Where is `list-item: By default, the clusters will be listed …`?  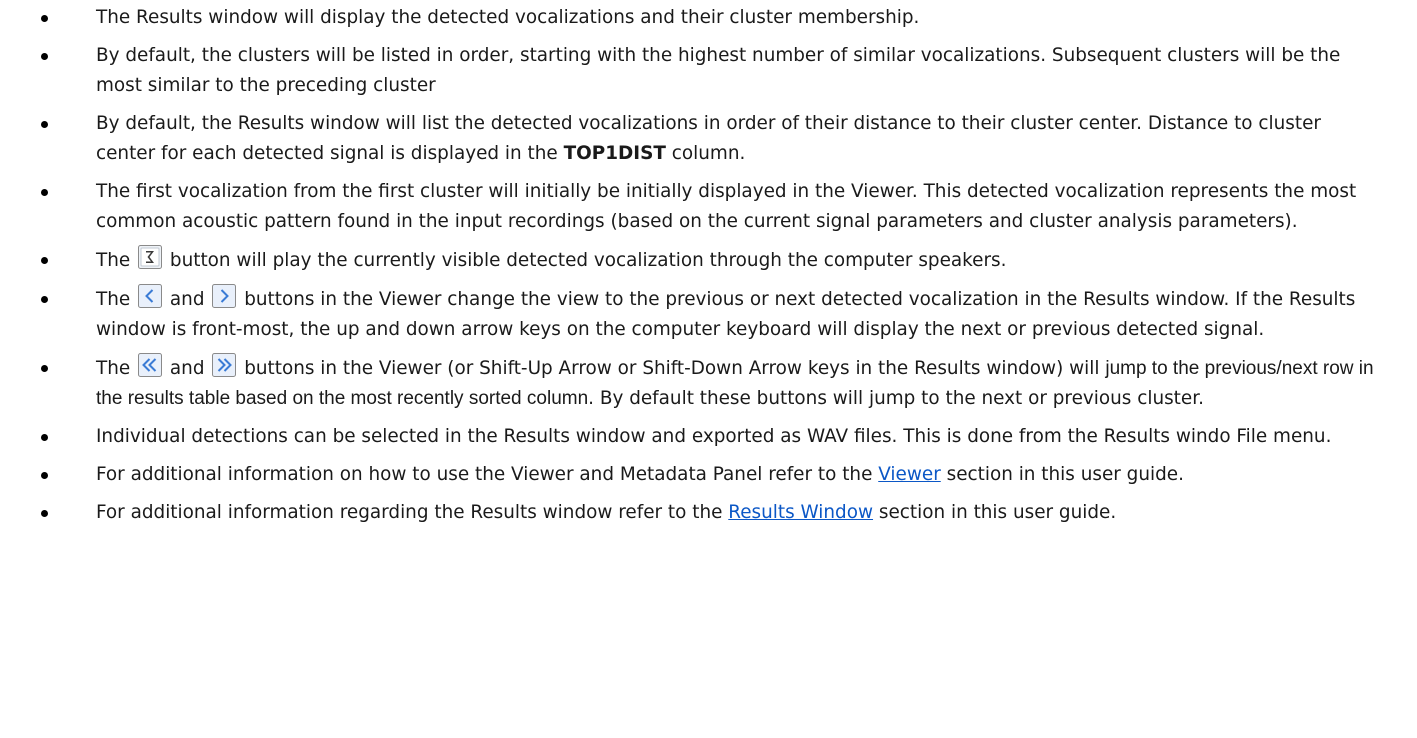
list-item: By default, the clusters will be listed … is located at coordinates (708, 71).